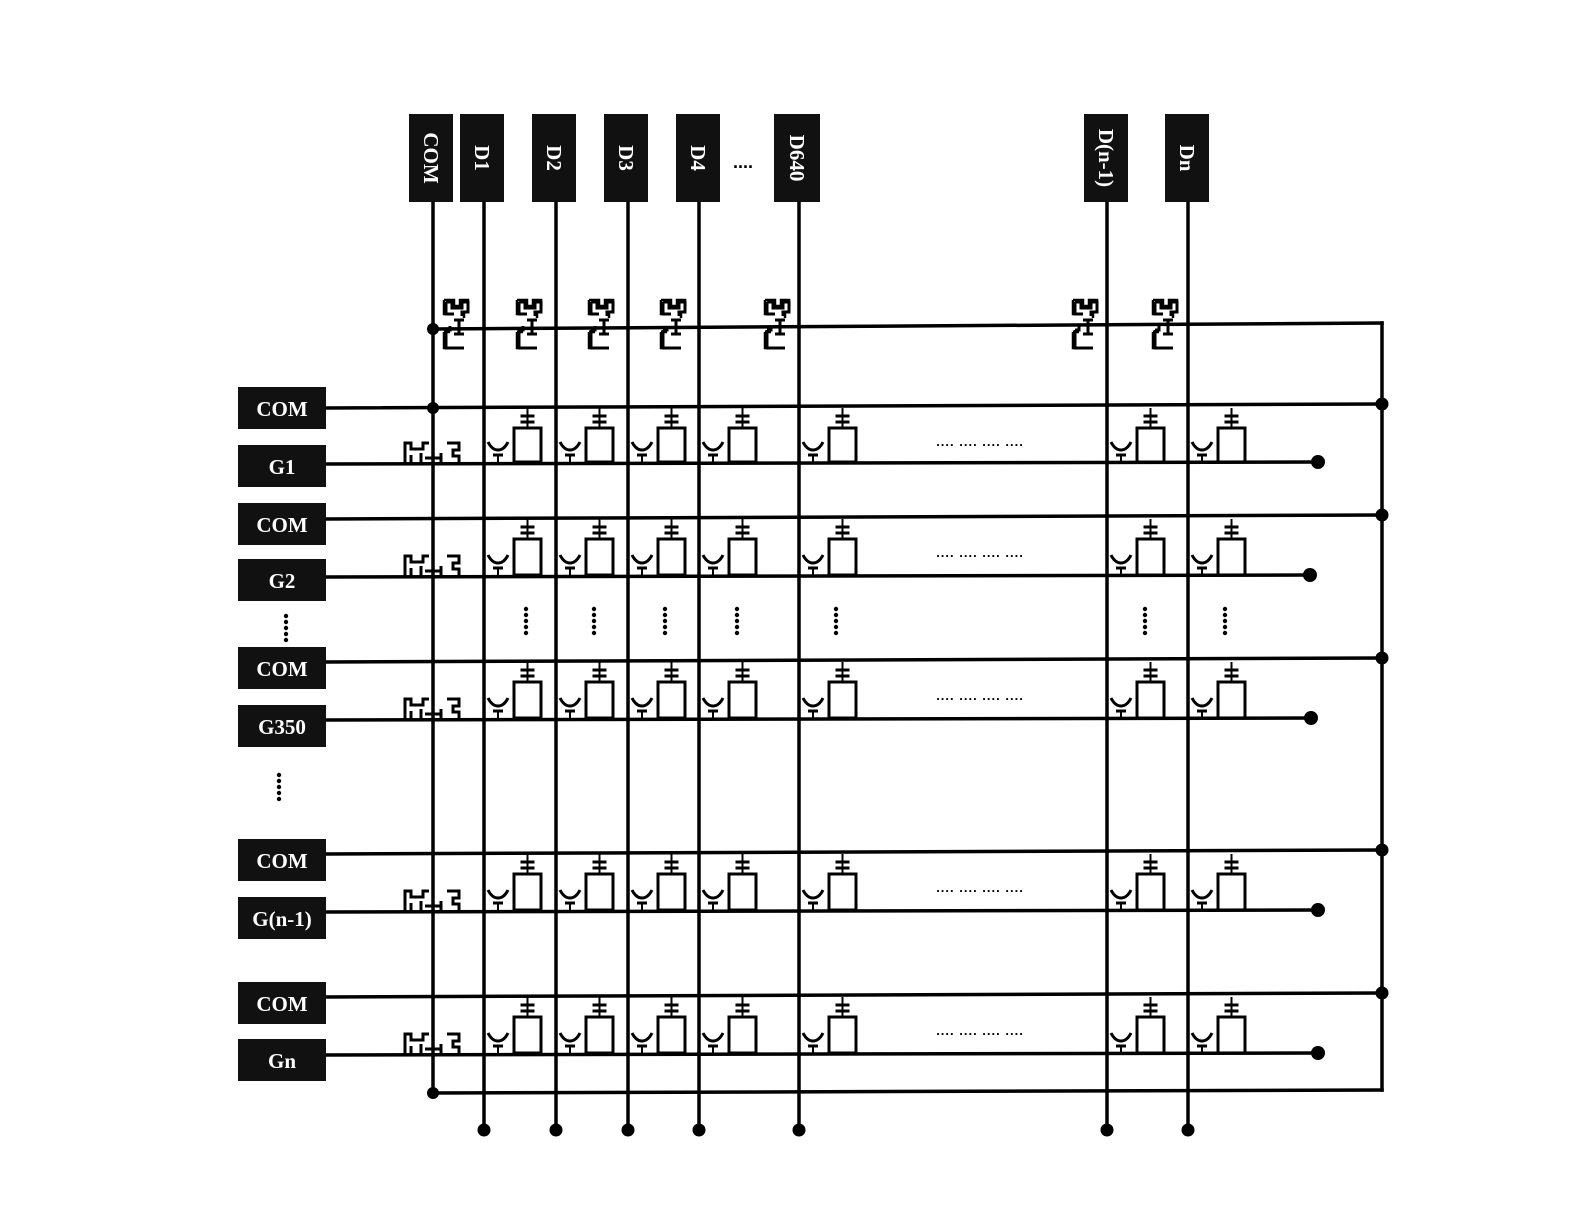  I want to click on label-text: COM, so click(282, 861).